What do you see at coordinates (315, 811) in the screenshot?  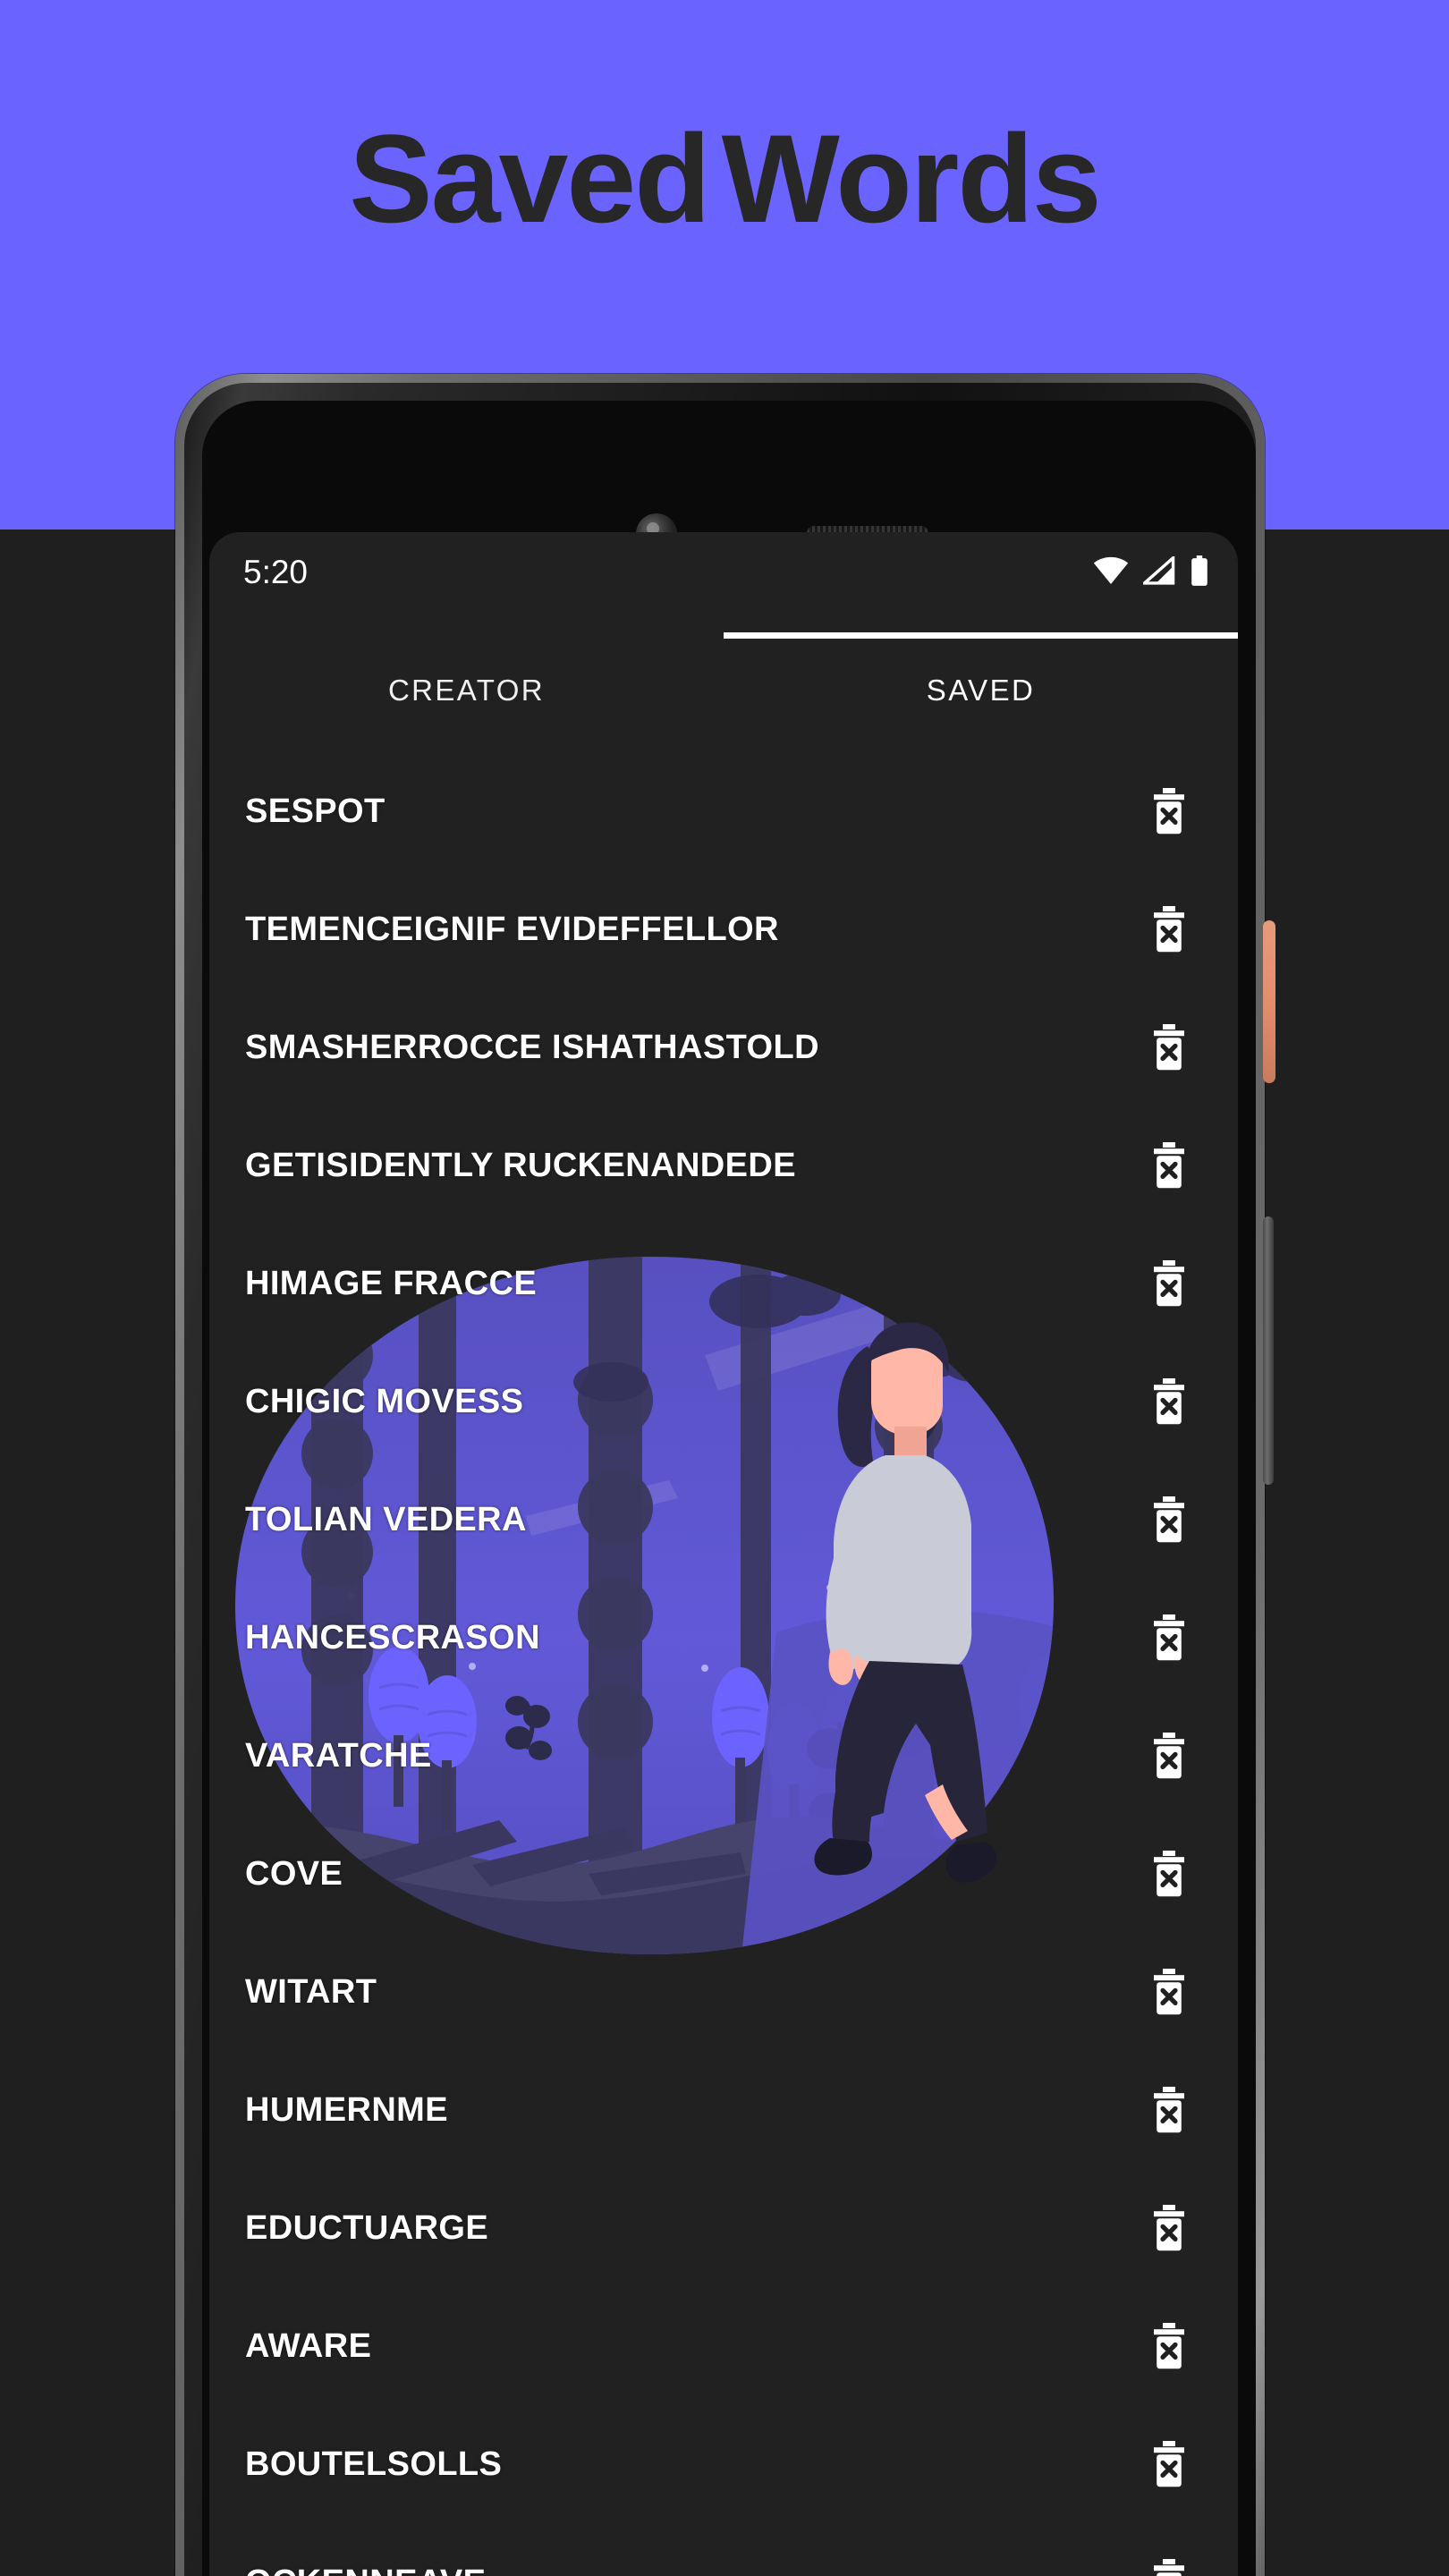 I see `list-item-label: SESPOT` at bounding box center [315, 811].